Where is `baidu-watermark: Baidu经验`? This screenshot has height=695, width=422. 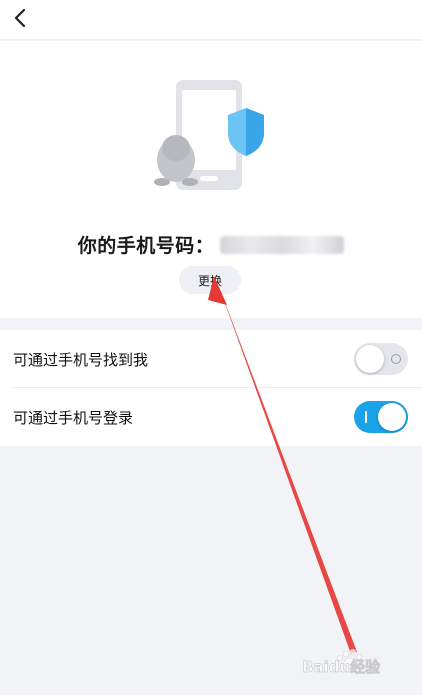 baidu-watermark: Baidu经验 is located at coordinates (355, 663).